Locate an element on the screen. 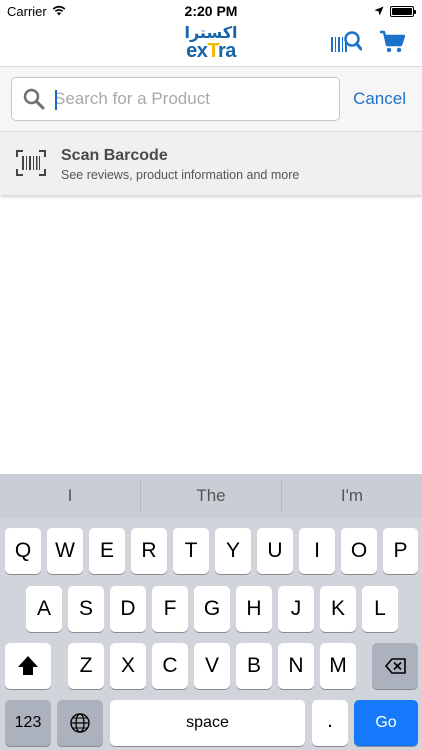 The image size is (422, 750). text-cursor is located at coordinates (56, 100).